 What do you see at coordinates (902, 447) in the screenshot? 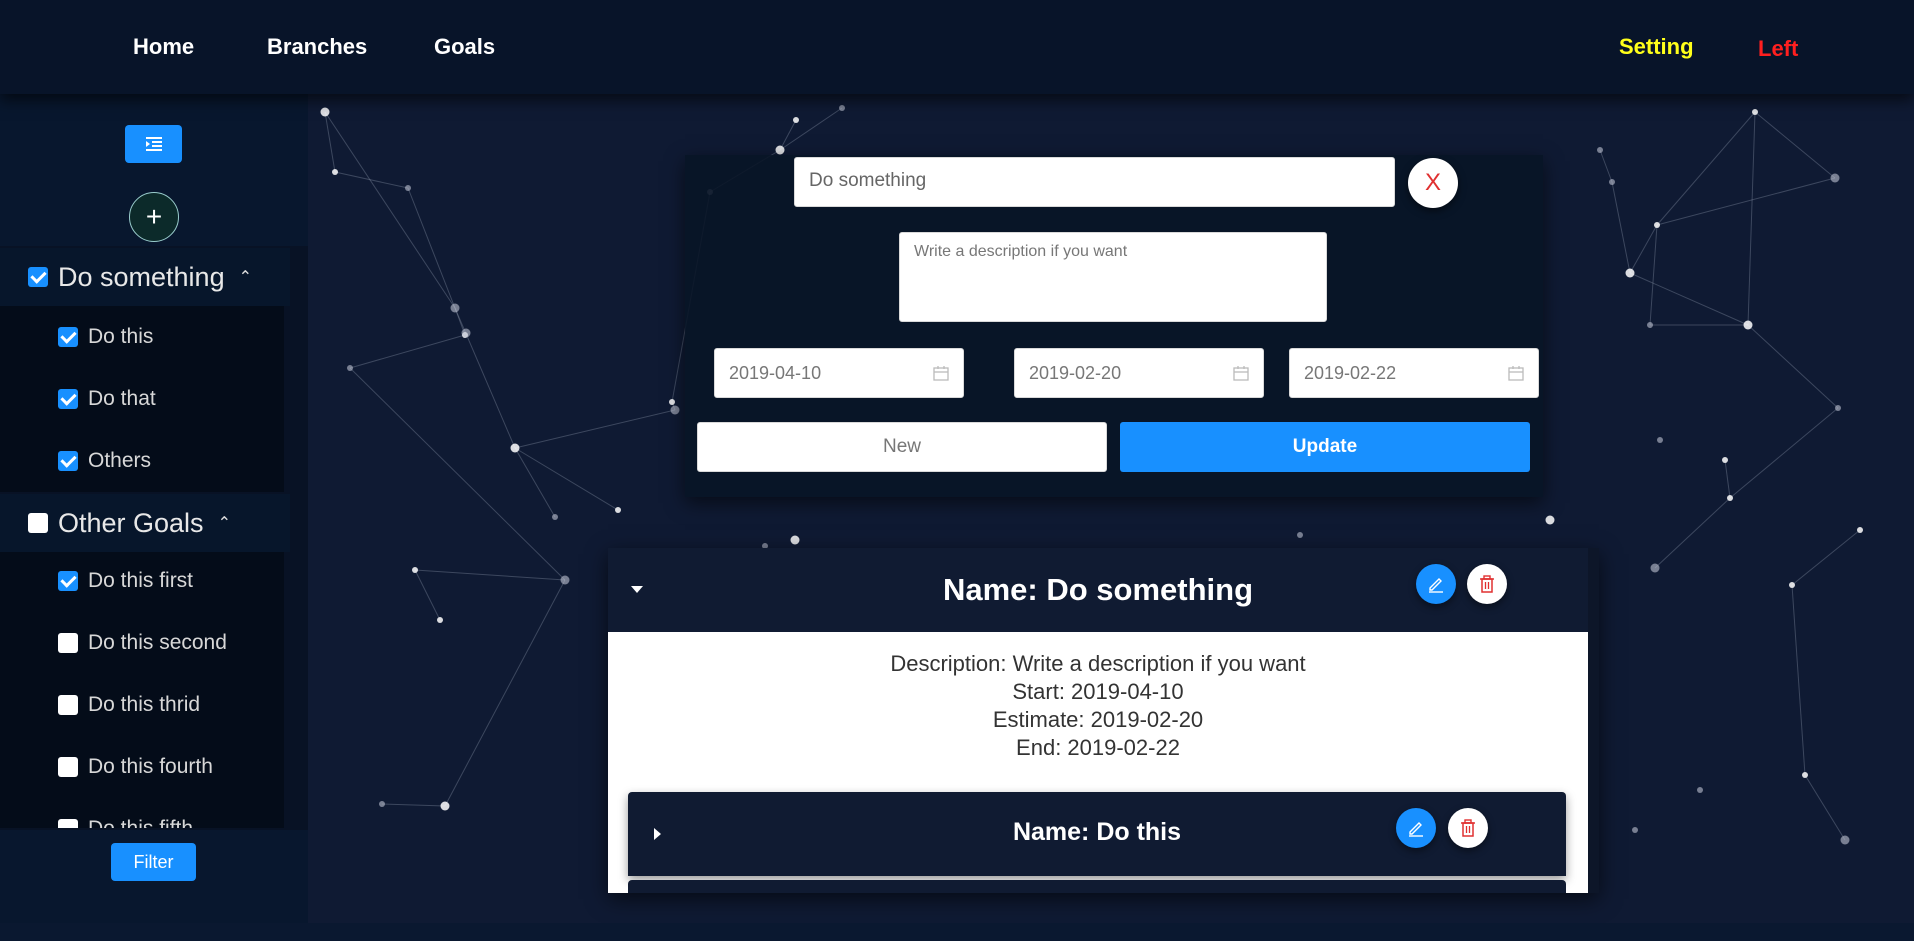
I see `new-button: New` at bounding box center [902, 447].